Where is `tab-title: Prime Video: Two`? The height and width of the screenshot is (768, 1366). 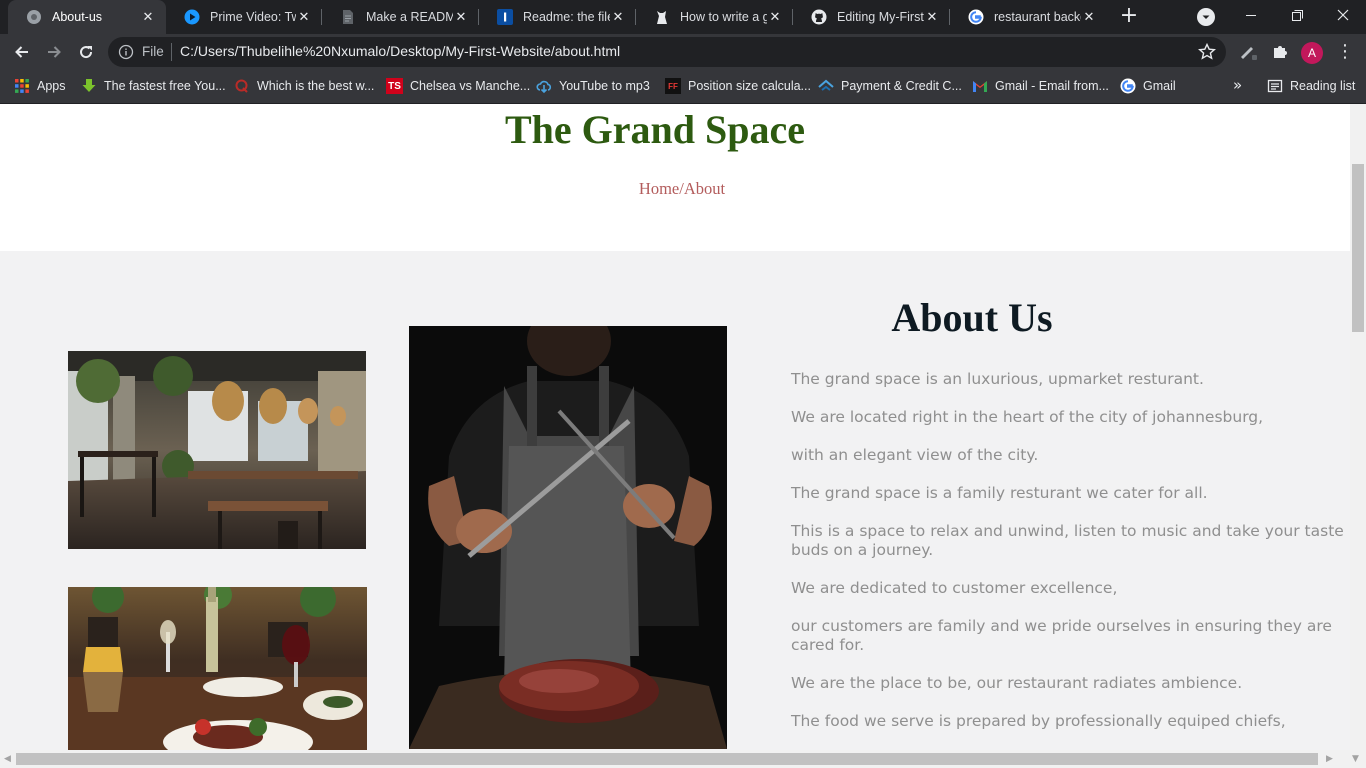
tab-title: Prime Video: Two is located at coordinates (253, 17).